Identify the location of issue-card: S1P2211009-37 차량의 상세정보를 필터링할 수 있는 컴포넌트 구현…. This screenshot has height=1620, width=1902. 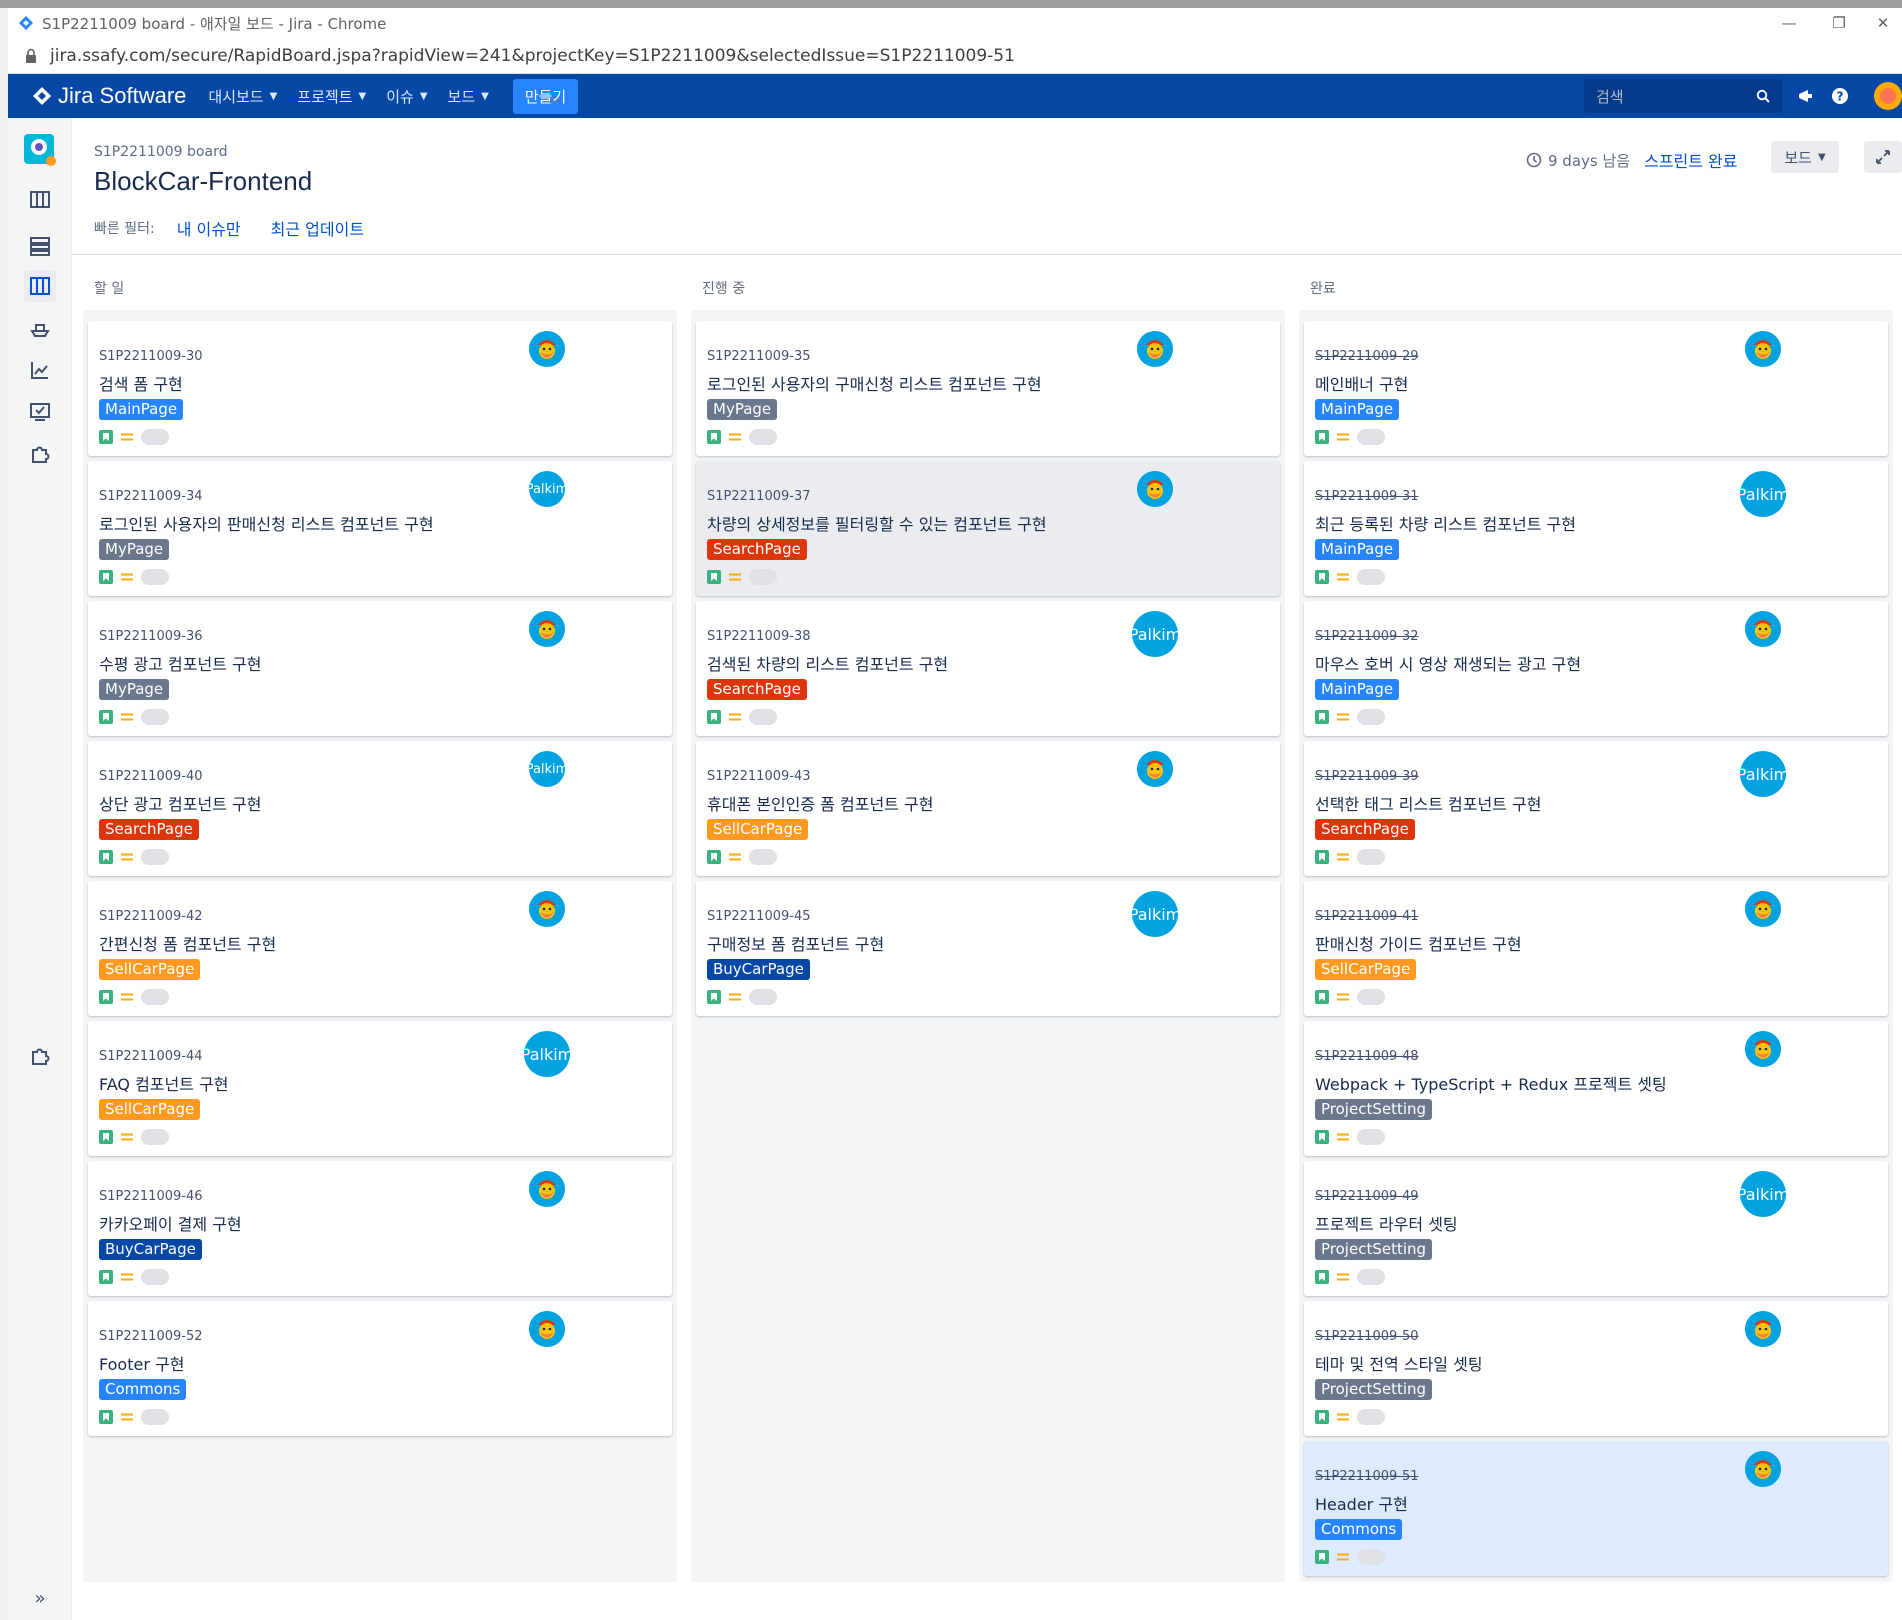
(988, 528).